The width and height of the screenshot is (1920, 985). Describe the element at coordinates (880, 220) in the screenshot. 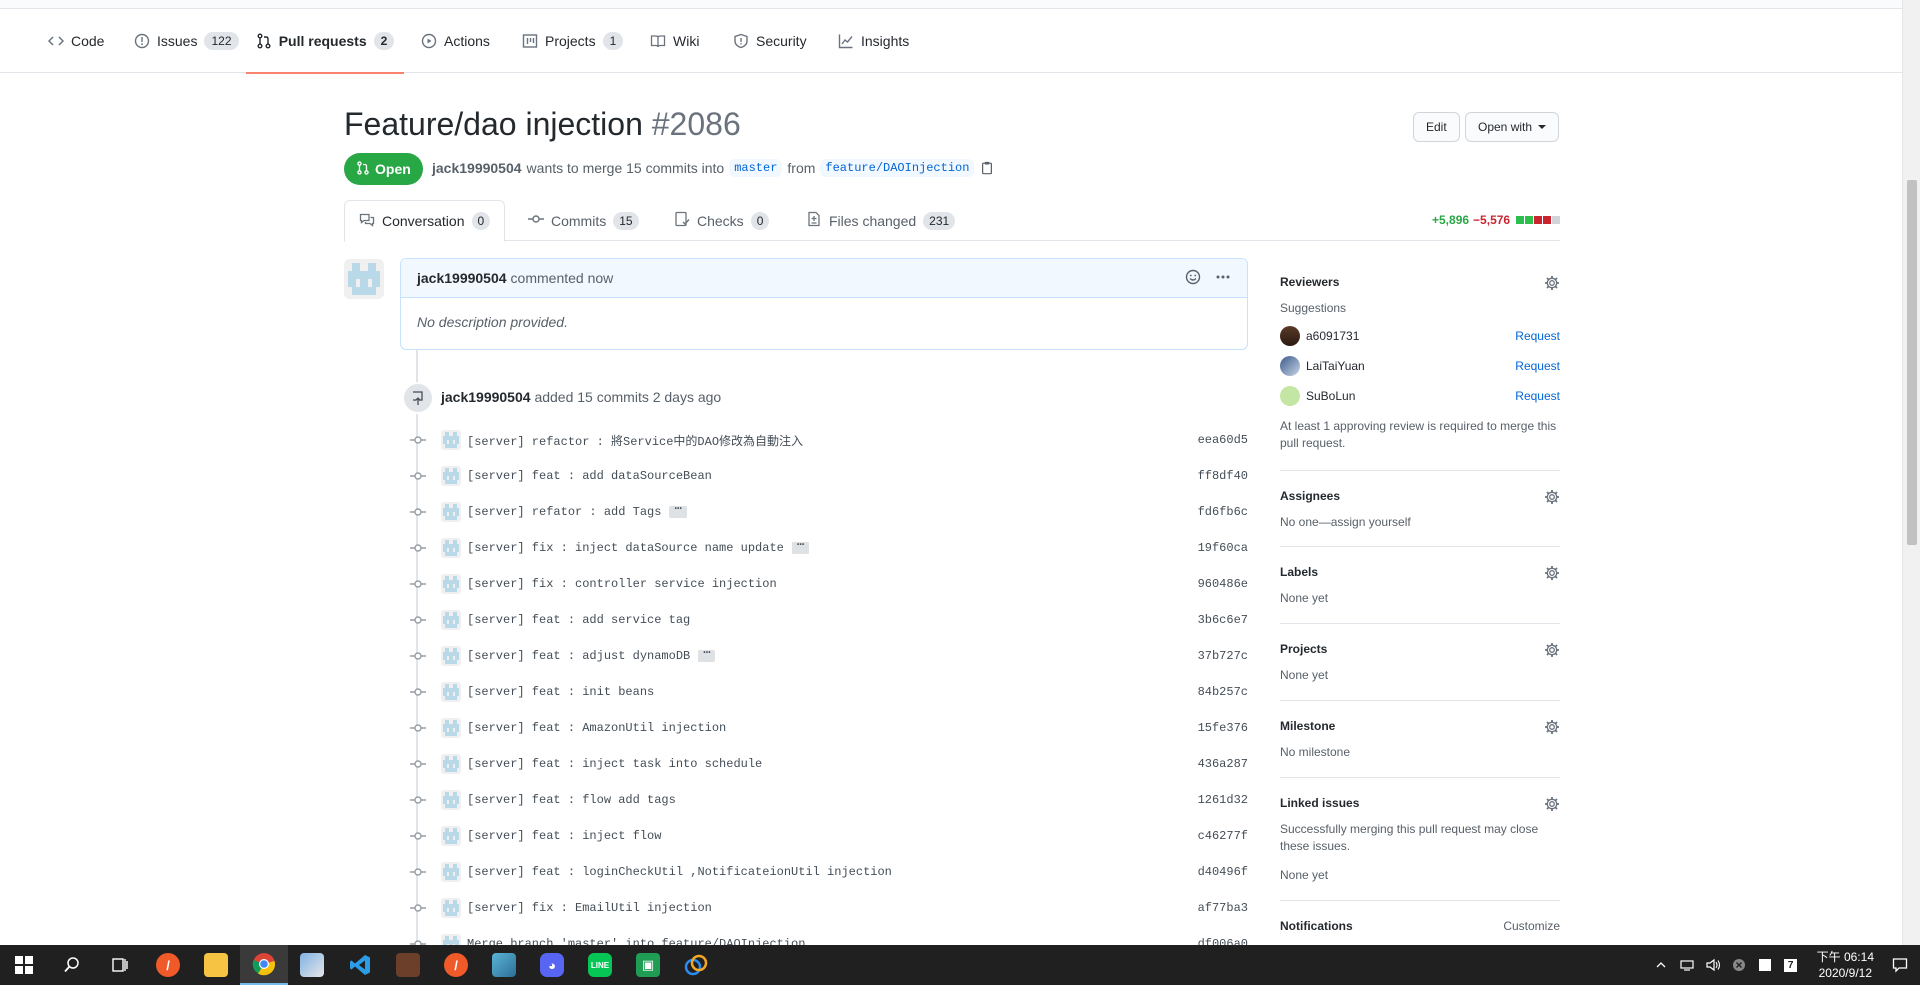

I see `tab-files-changed: Files changed 231` at that location.